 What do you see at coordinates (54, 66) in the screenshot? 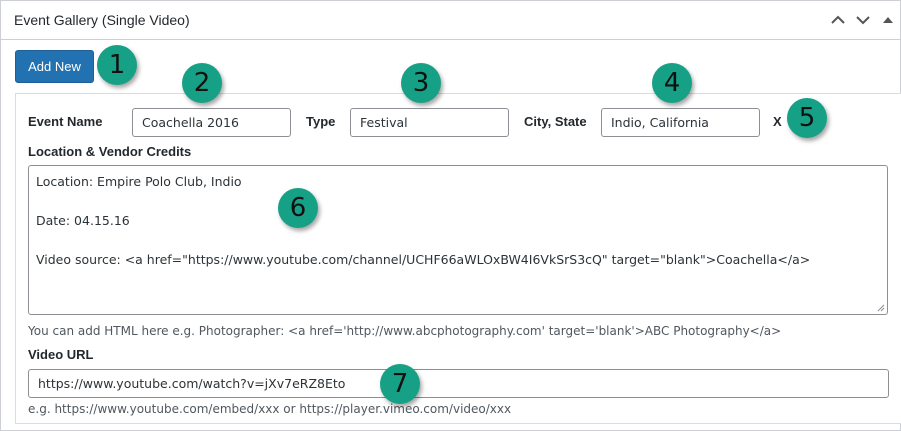
I see `add-new-button: Add New` at bounding box center [54, 66].